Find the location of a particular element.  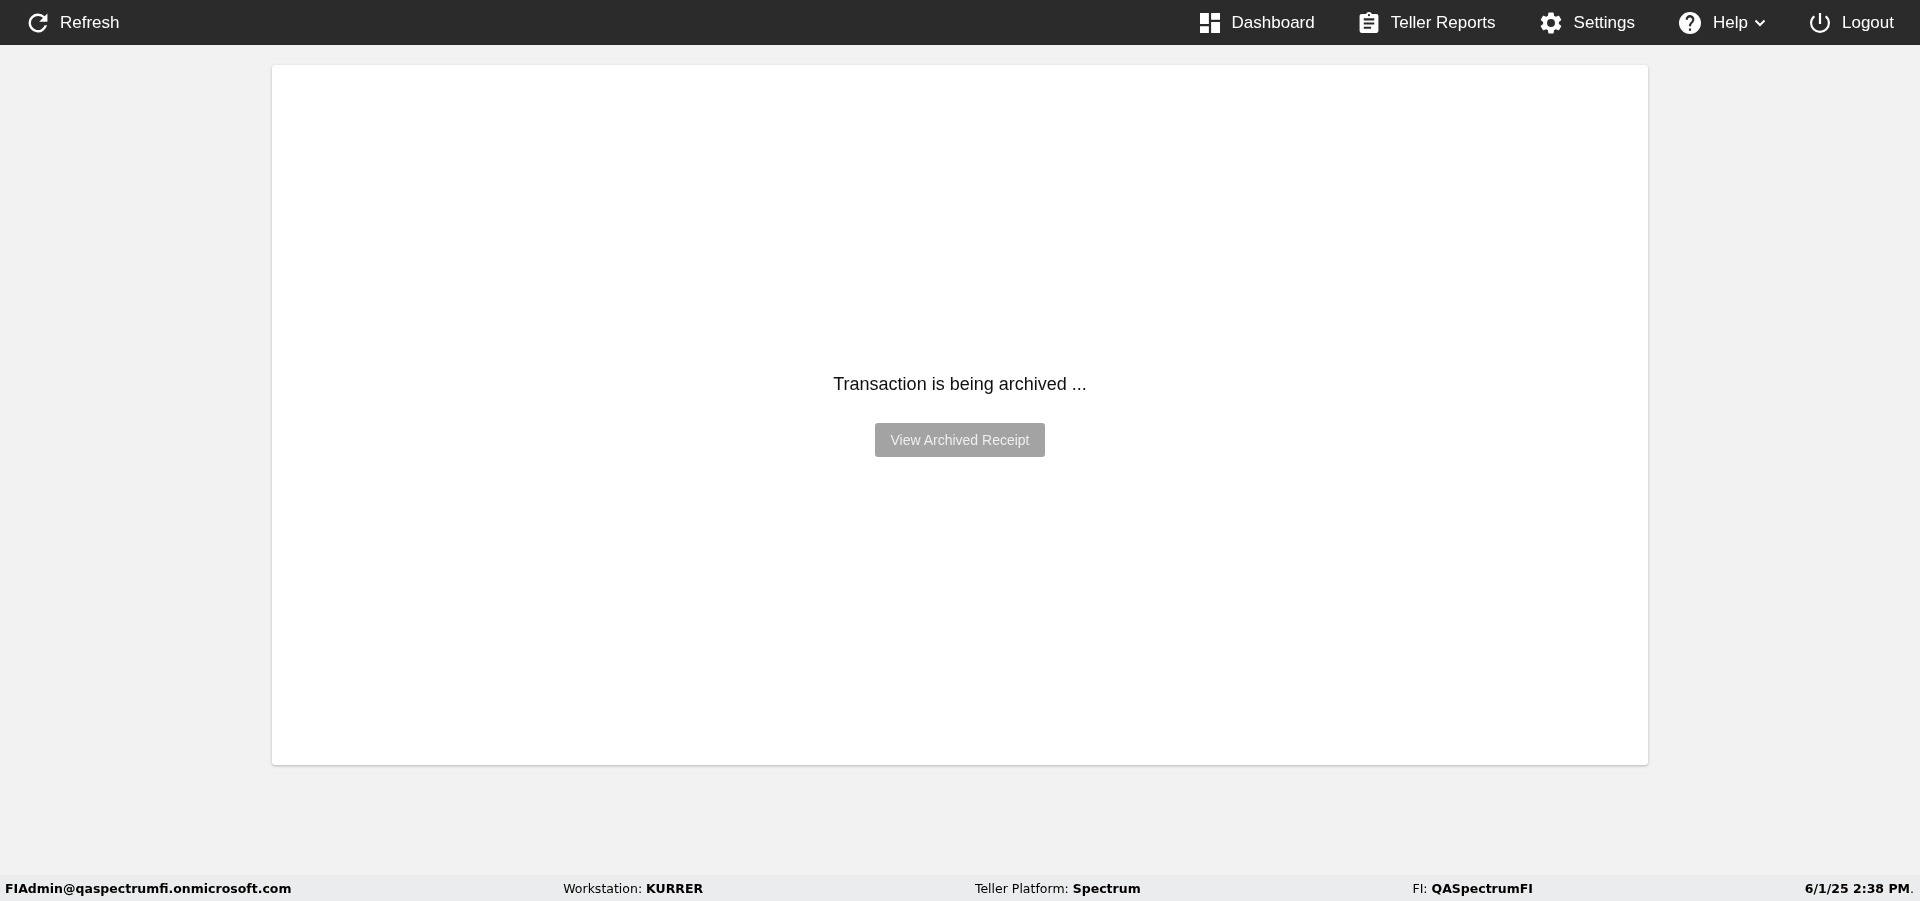

settings-icon is located at coordinates (1550, 22).